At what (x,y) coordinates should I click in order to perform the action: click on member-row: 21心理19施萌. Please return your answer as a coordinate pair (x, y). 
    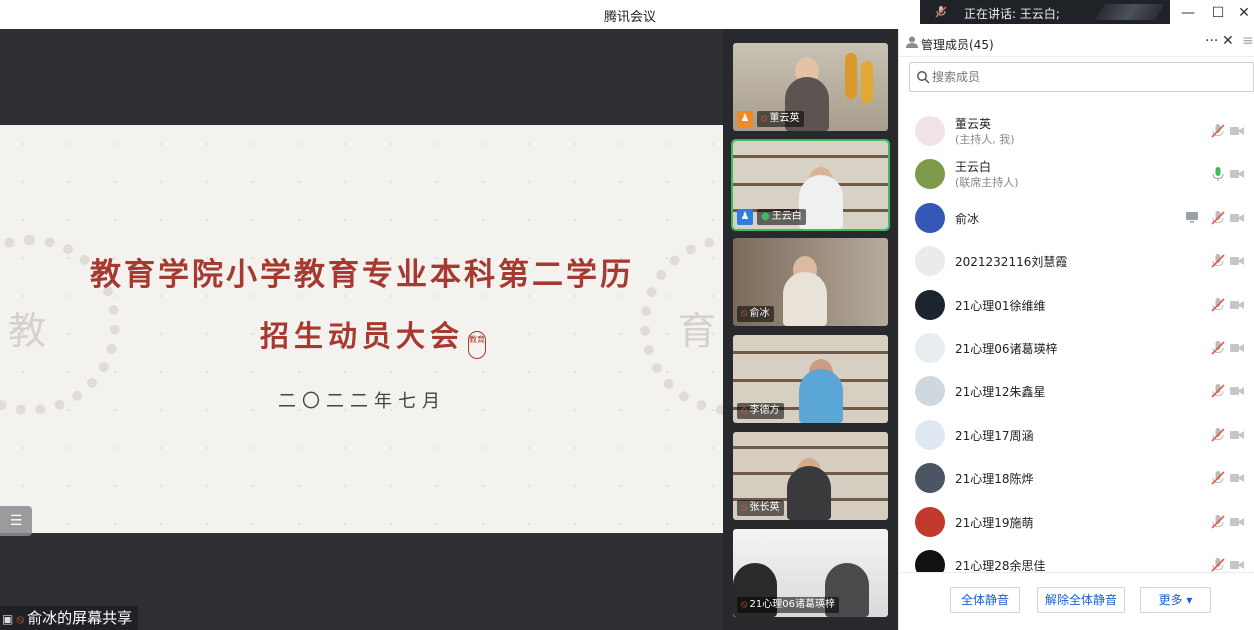
    Looking at the image, I should click on (1076, 521).